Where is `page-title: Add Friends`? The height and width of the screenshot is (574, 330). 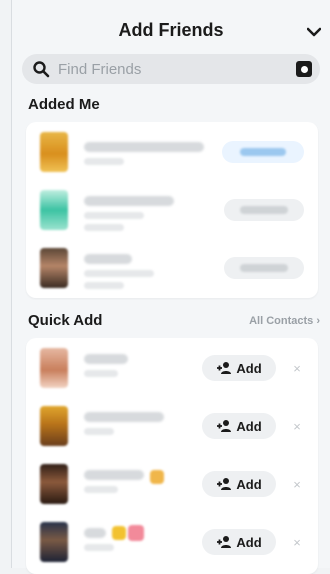
page-title: Add Friends is located at coordinates (171, 30).